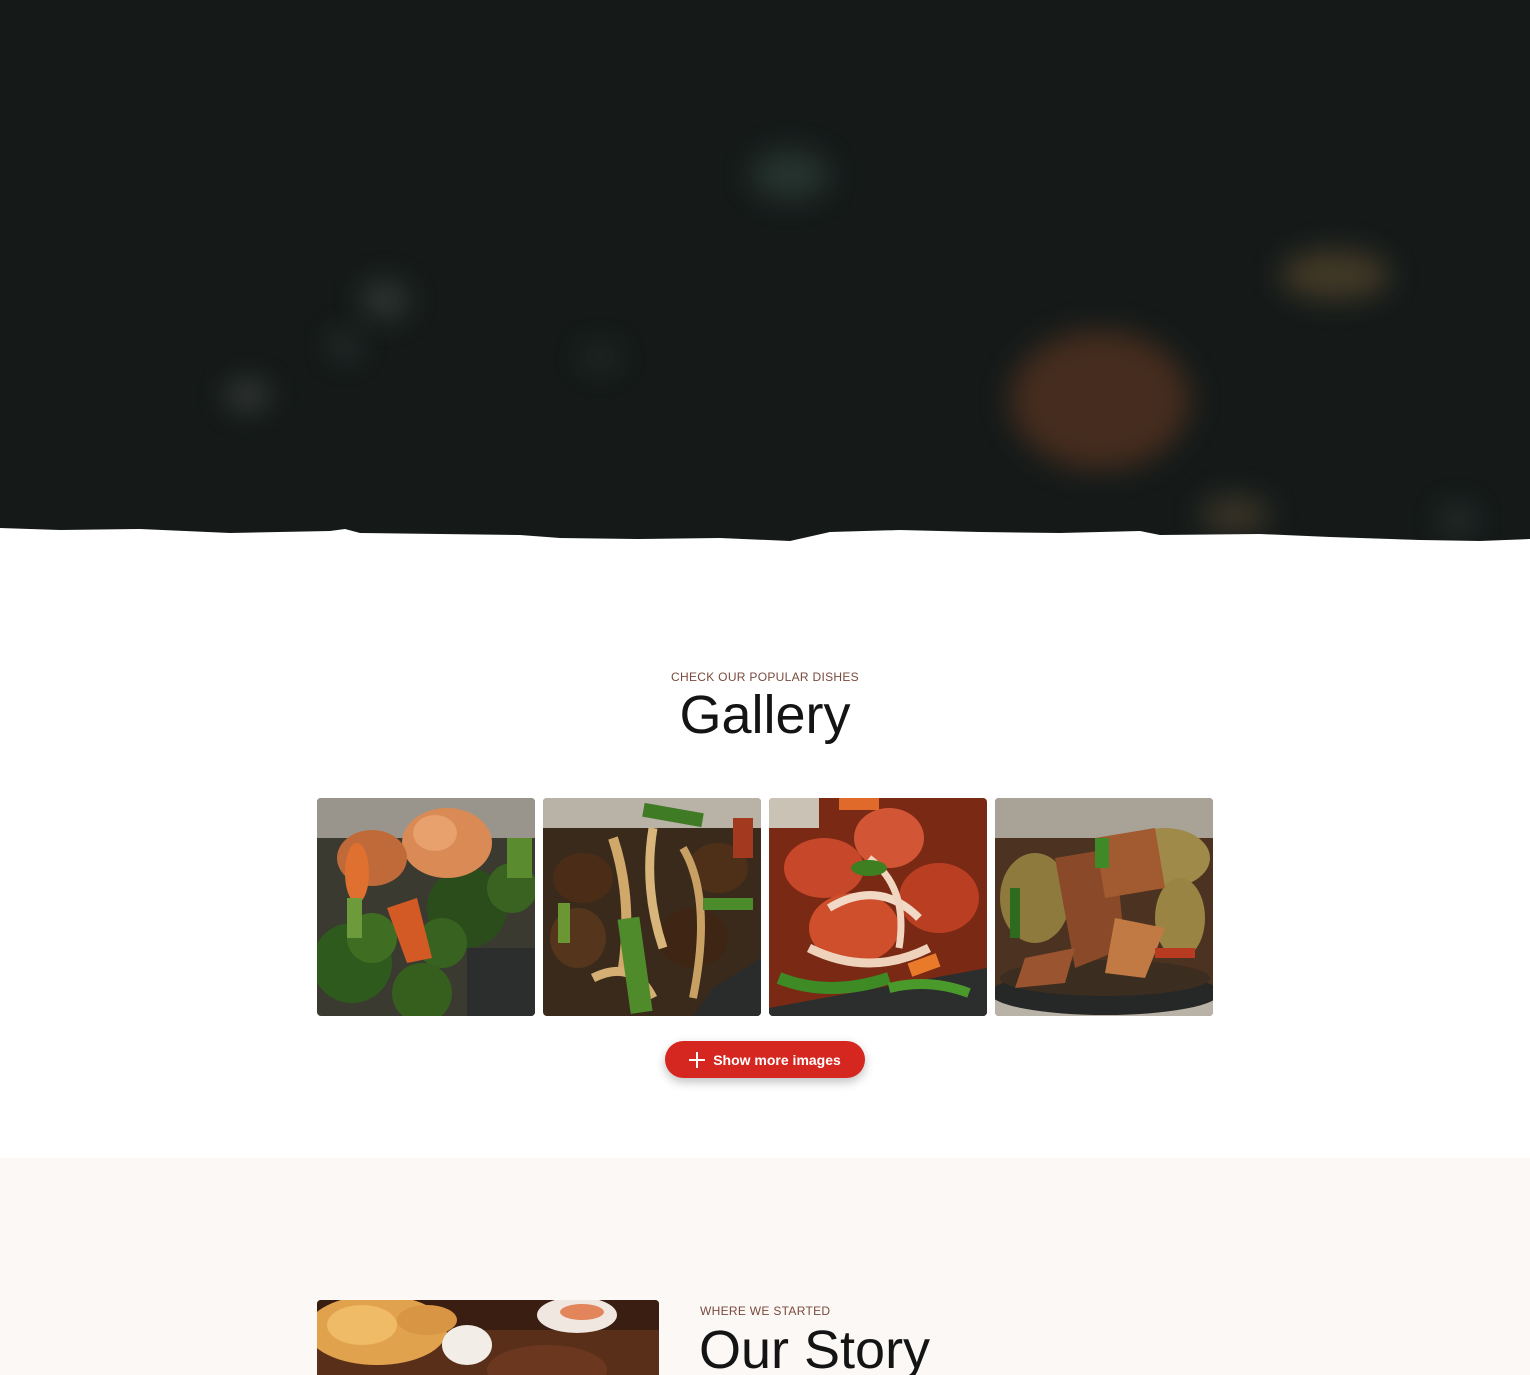 The image size is (1530, 1375). I want to click on gallery-image-shrimp-broccoli, so click(426, 907).